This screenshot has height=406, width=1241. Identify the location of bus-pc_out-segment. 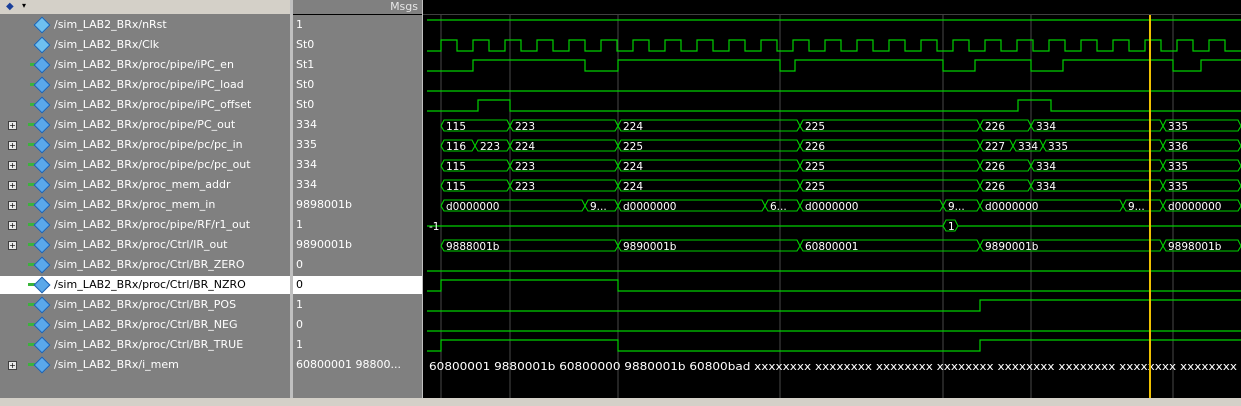
(890, 125).